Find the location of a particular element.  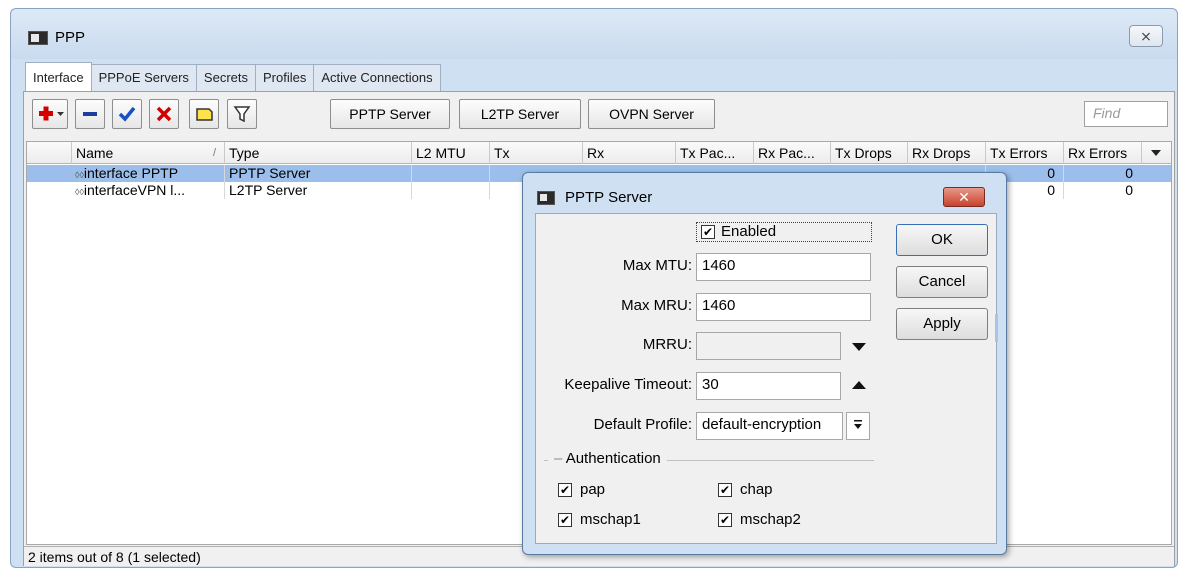

add-icon is located at coordinates (51, 113).